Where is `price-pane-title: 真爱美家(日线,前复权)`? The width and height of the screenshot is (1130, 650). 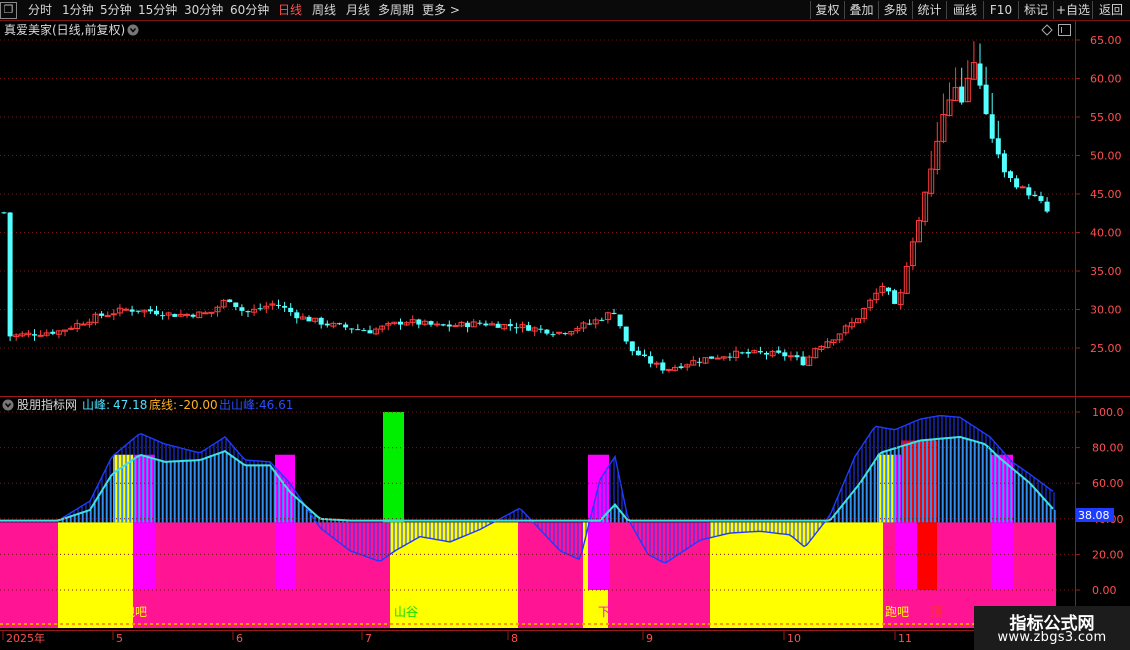 price-pane-title: 真爱美家(日线,前复权) is located at coordinates (64, 29).